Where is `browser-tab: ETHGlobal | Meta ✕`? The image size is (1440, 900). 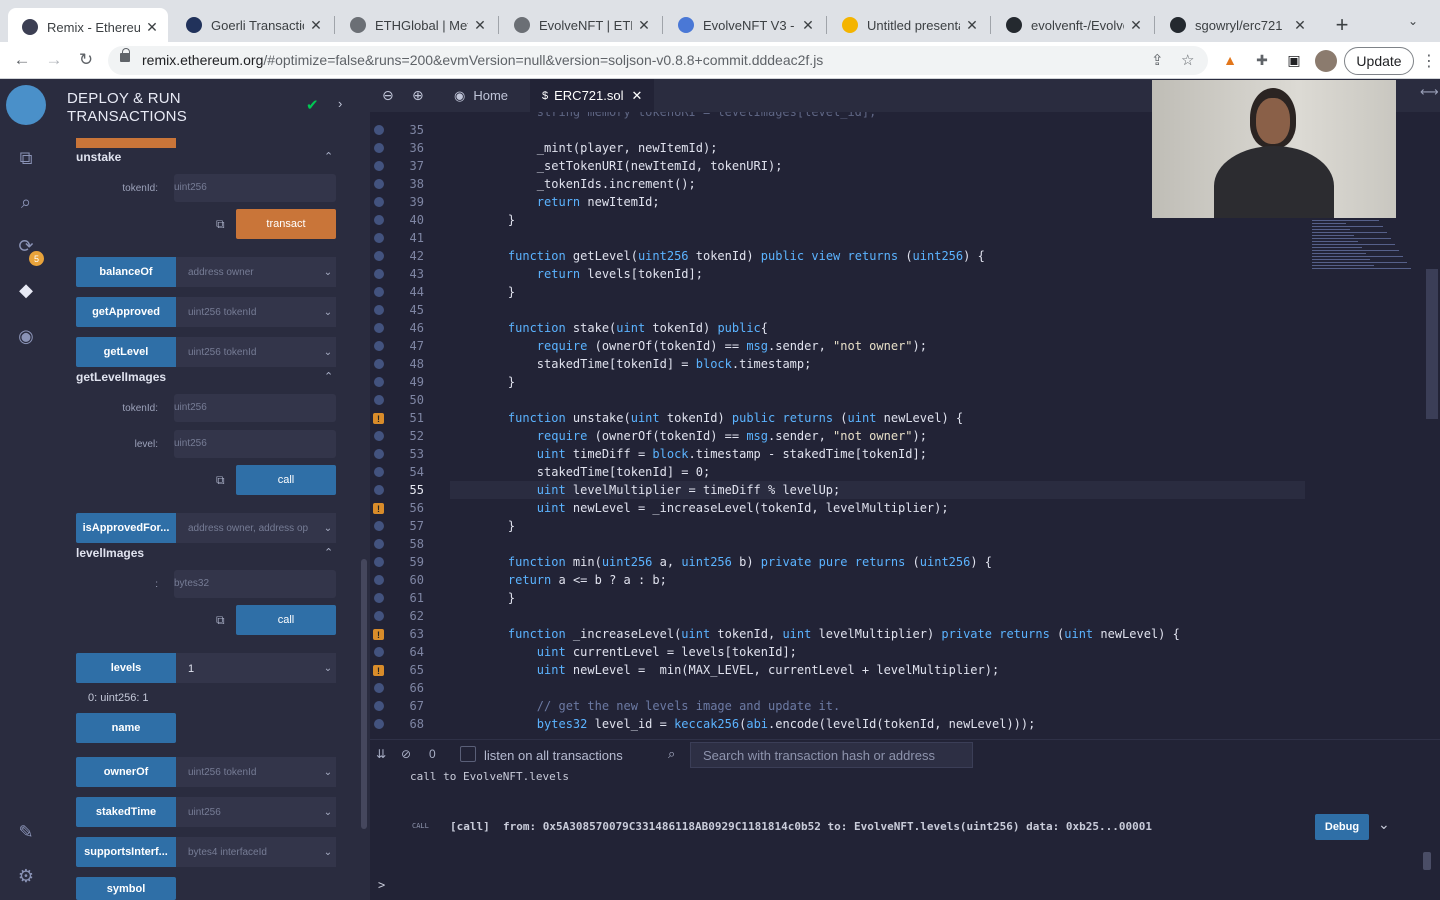 browser-tab: ETHGlobal | Meta ✕ is located at coordinates (416, 25).